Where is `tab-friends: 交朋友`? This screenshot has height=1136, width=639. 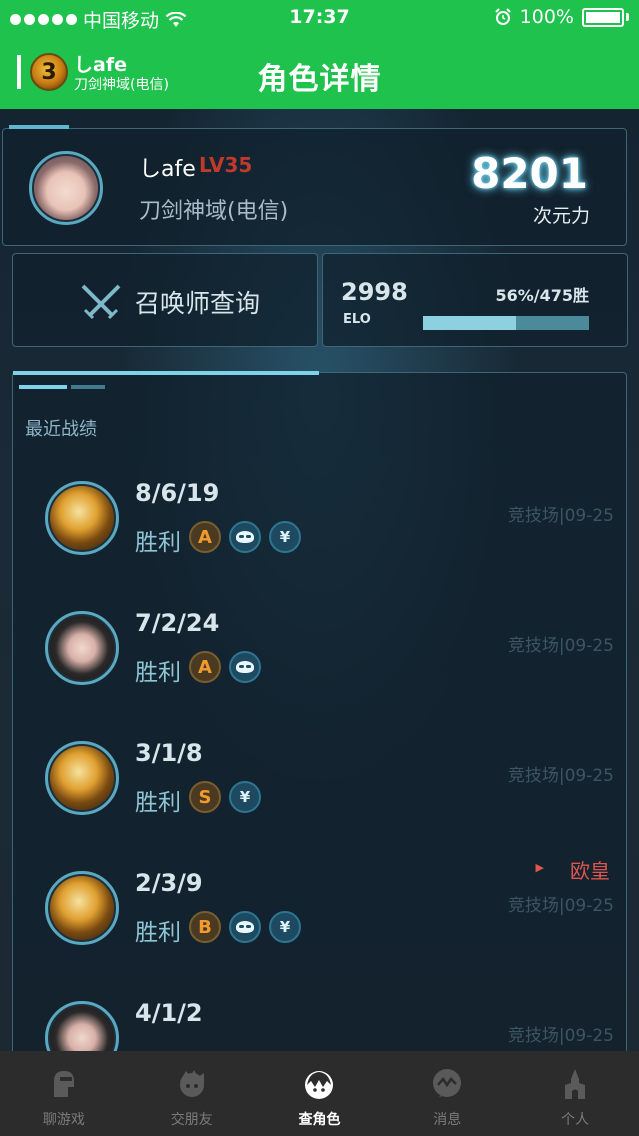
tab-friends: 交朋友 is located at coordinates (192, 1093).